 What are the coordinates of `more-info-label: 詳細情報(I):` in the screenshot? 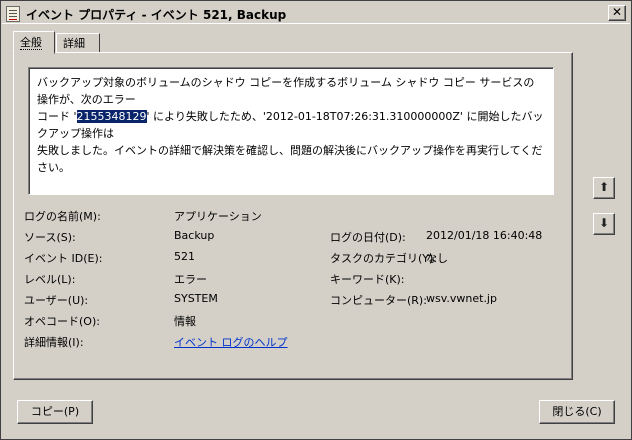 It's located at (54, 342).